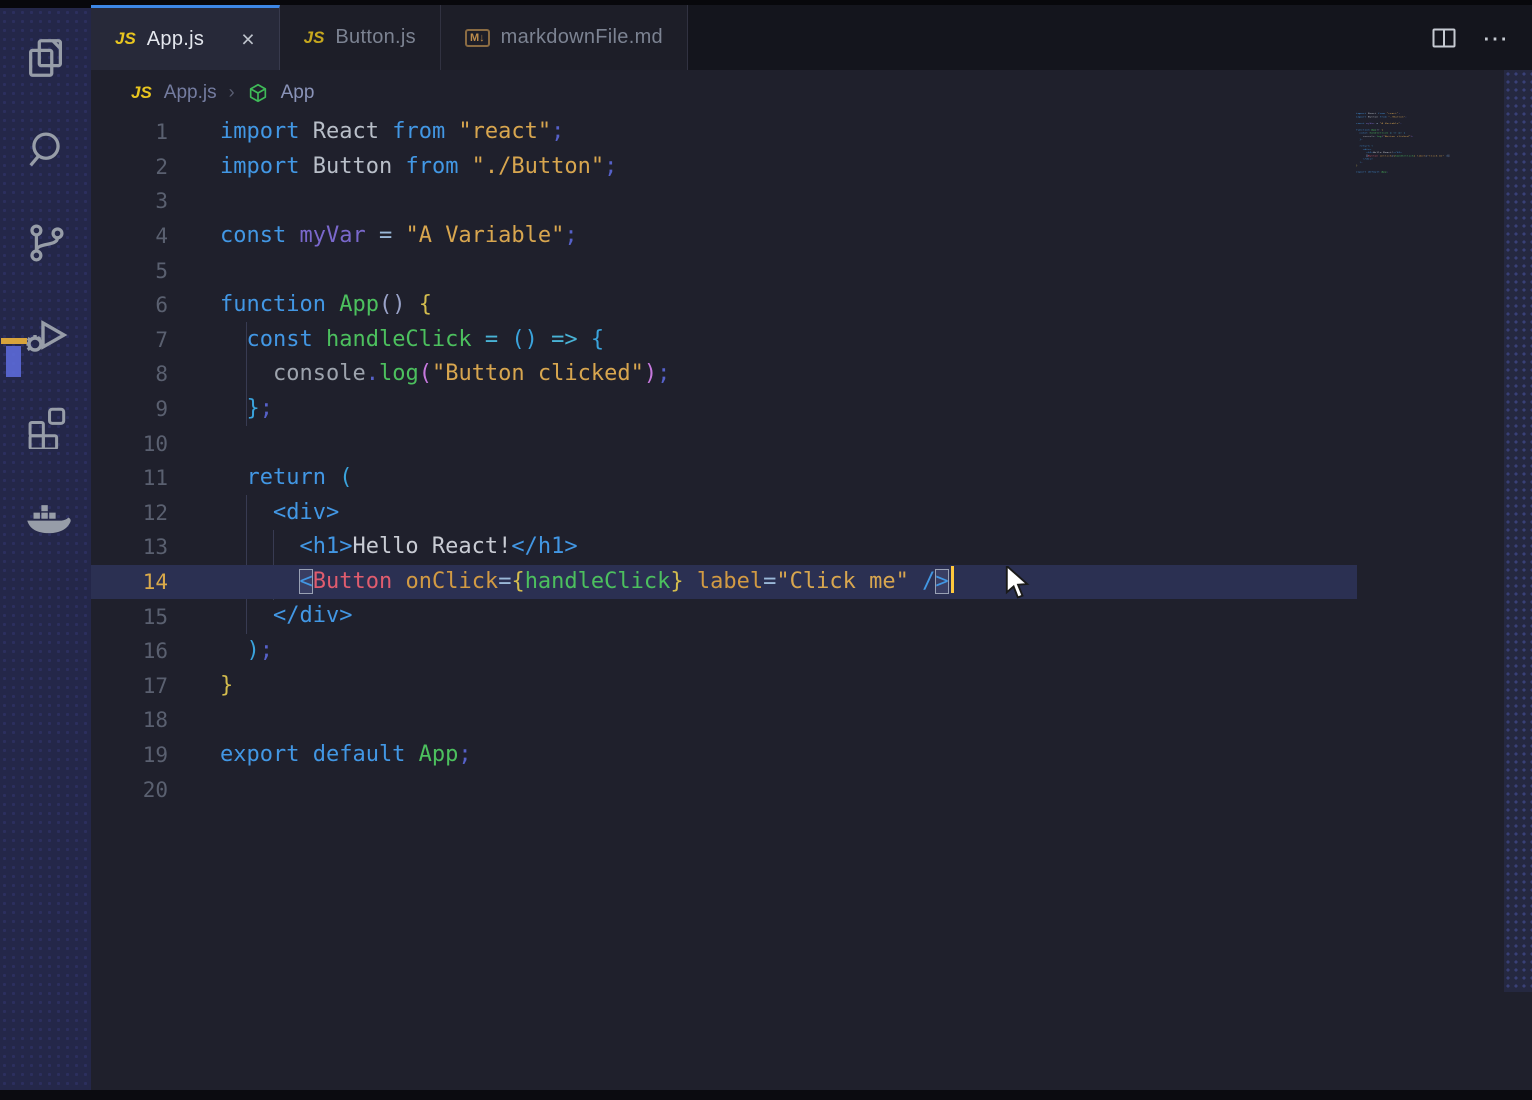 The image size is (1532, 1100). I want to click on activity-bar-item-source-control-icon, so click(46, 244).